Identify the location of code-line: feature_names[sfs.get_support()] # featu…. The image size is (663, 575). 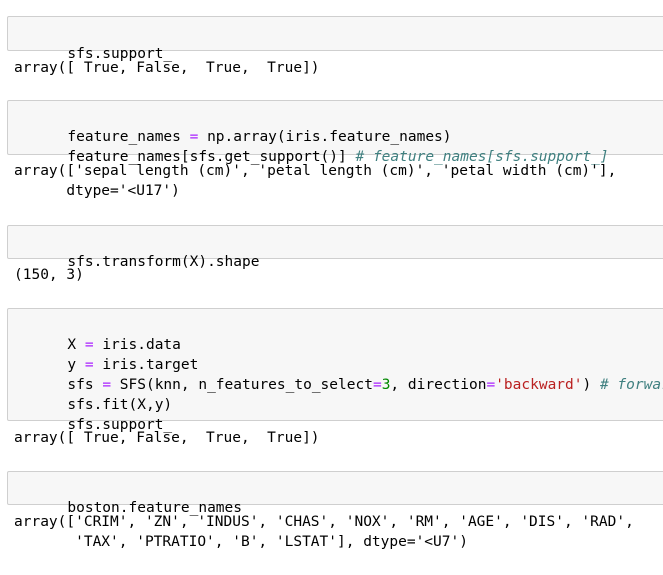
(311, 146).